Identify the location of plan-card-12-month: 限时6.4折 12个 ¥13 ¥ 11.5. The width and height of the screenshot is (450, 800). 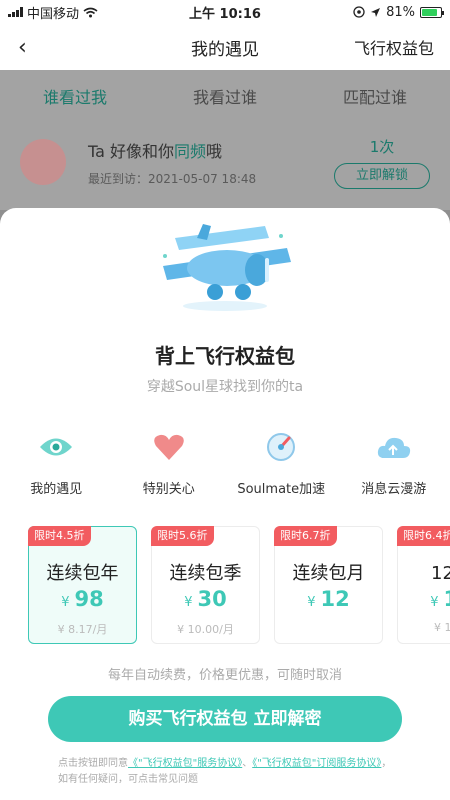
(423, 585).